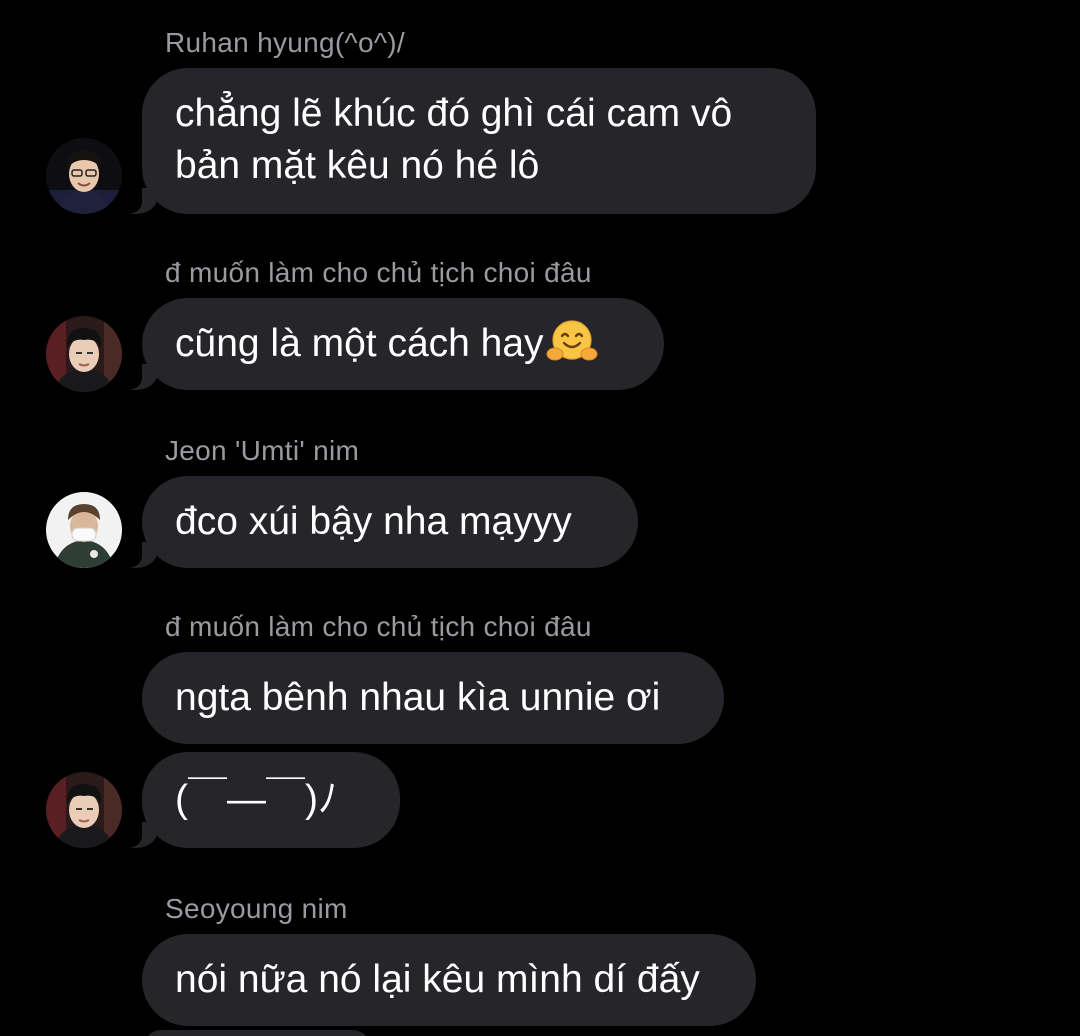 The height and width of the screenshot is (1036, 1080). What do you see at coordinates (257, 1033) in the screenshot?
I see `message-bubble-partial` at bounding box center [257, 1033].